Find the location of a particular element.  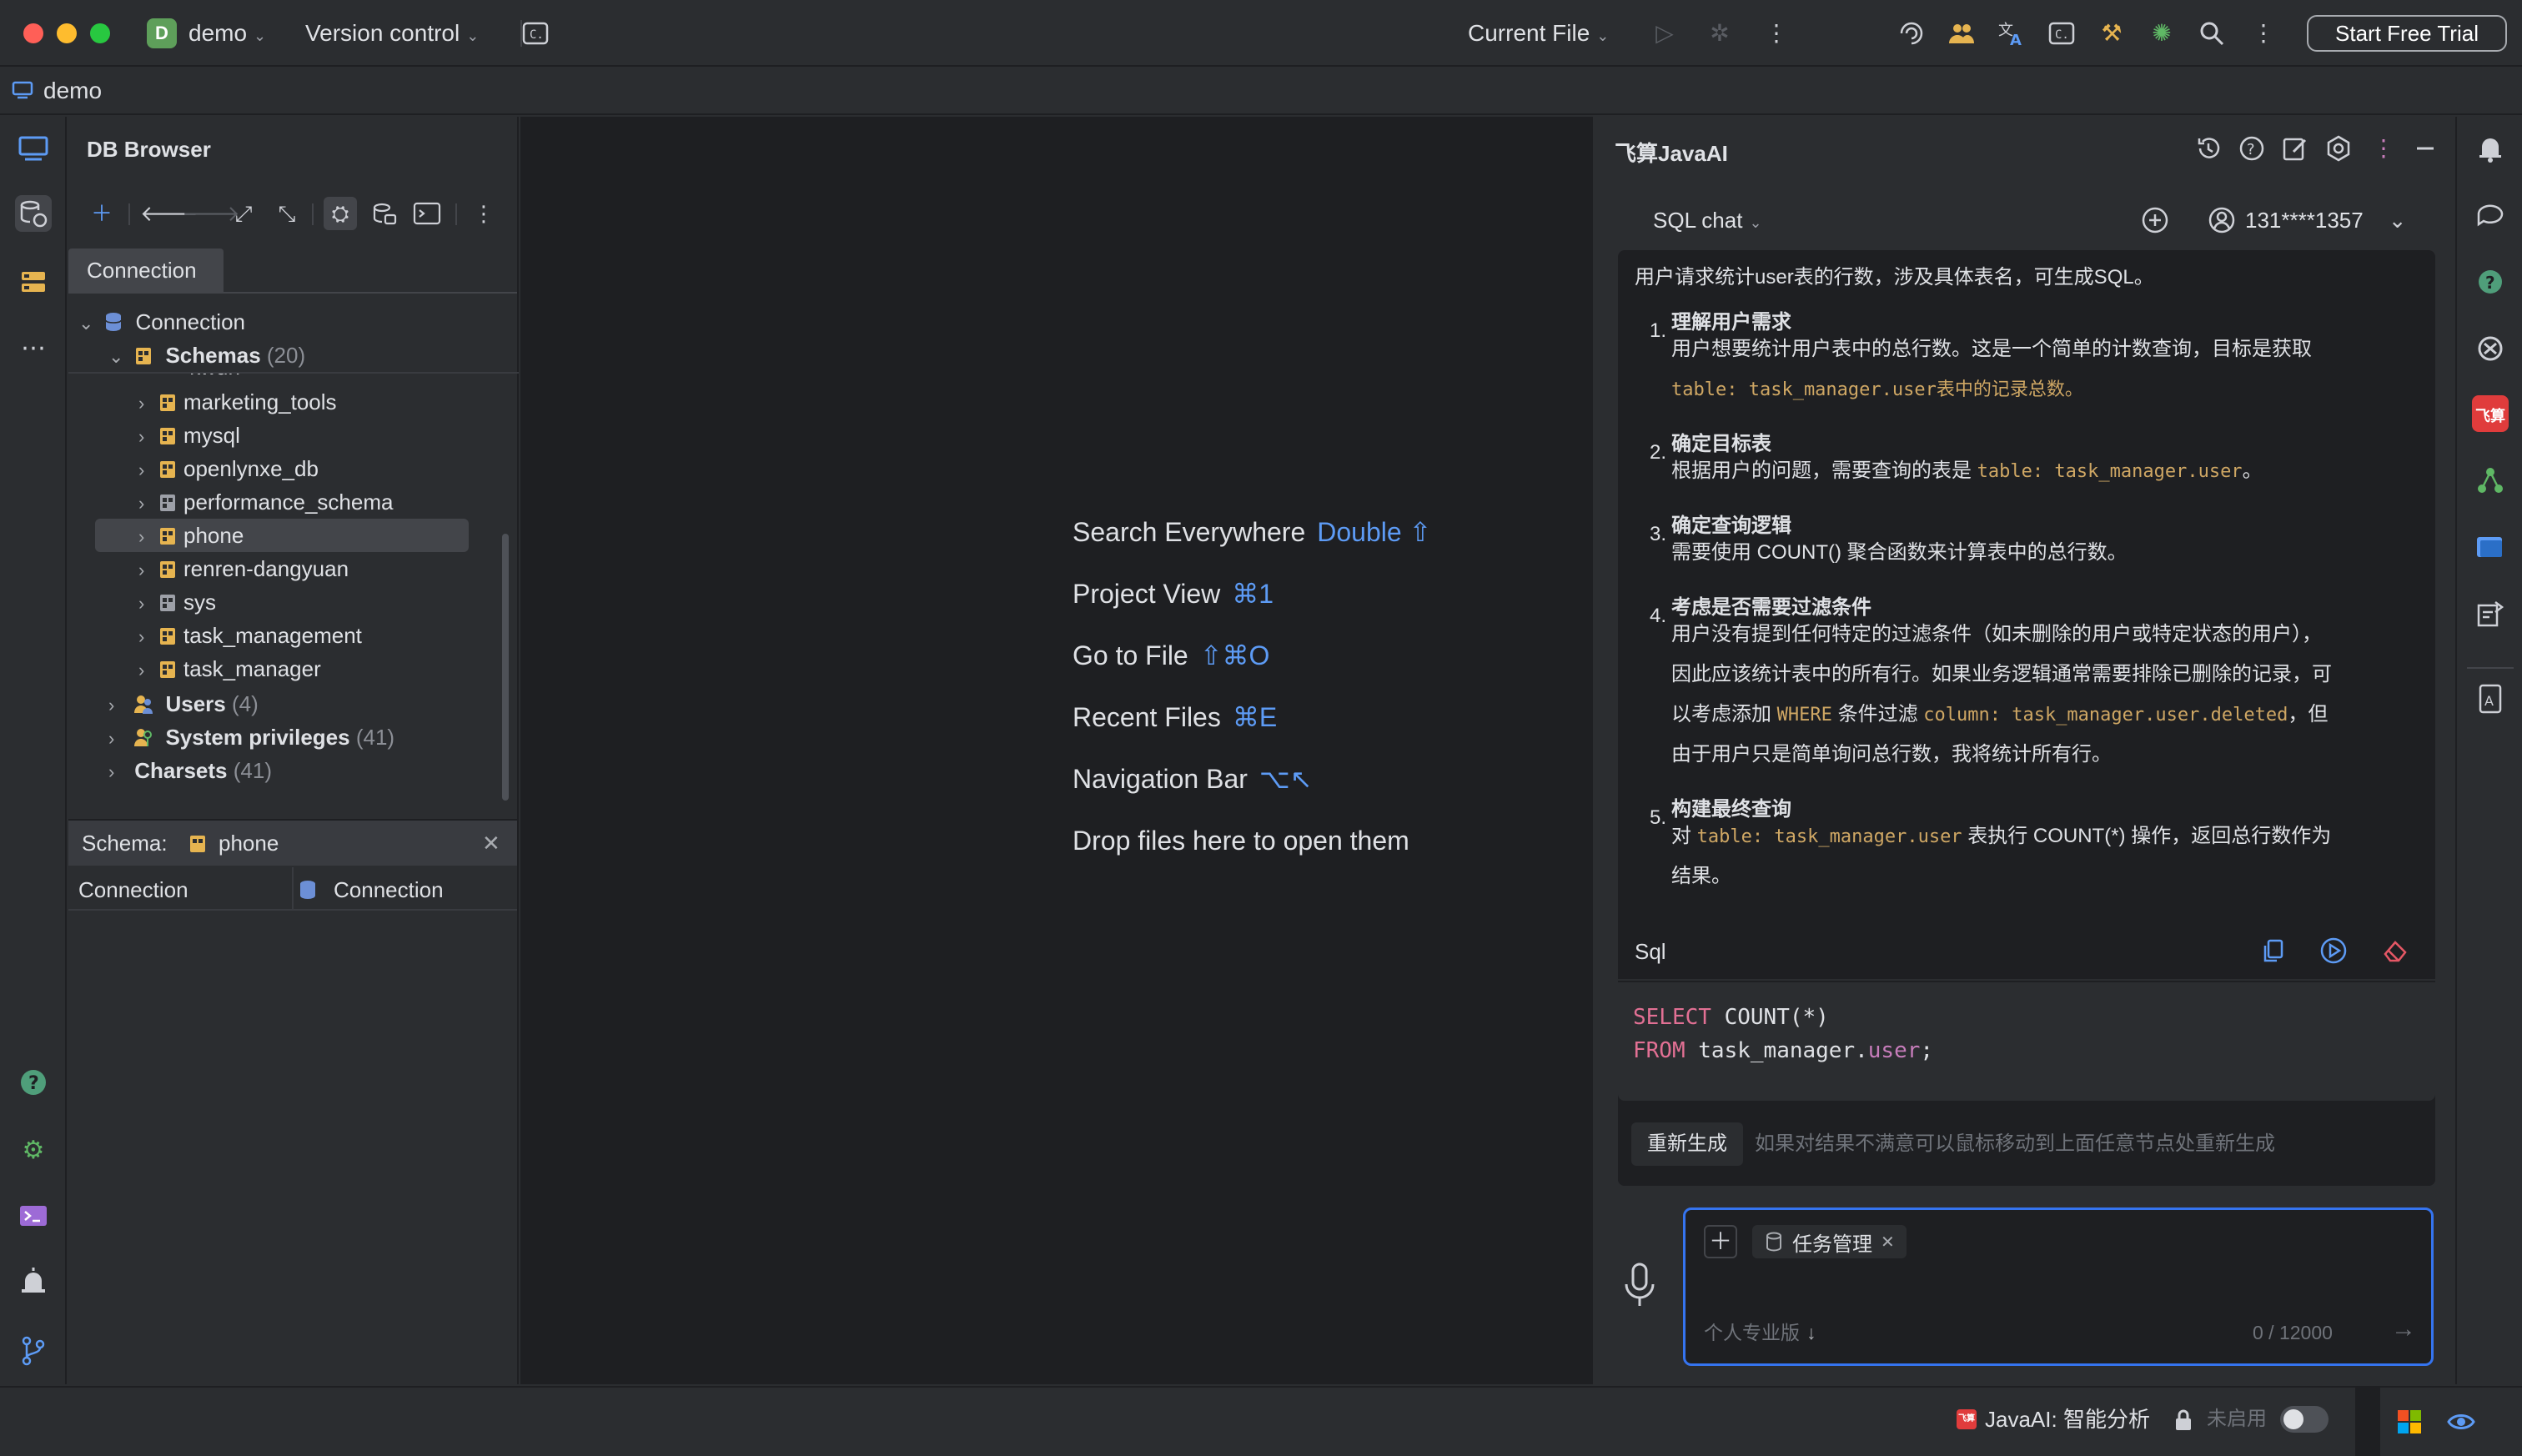

edit-icon is located at coordinates (2295, 148).